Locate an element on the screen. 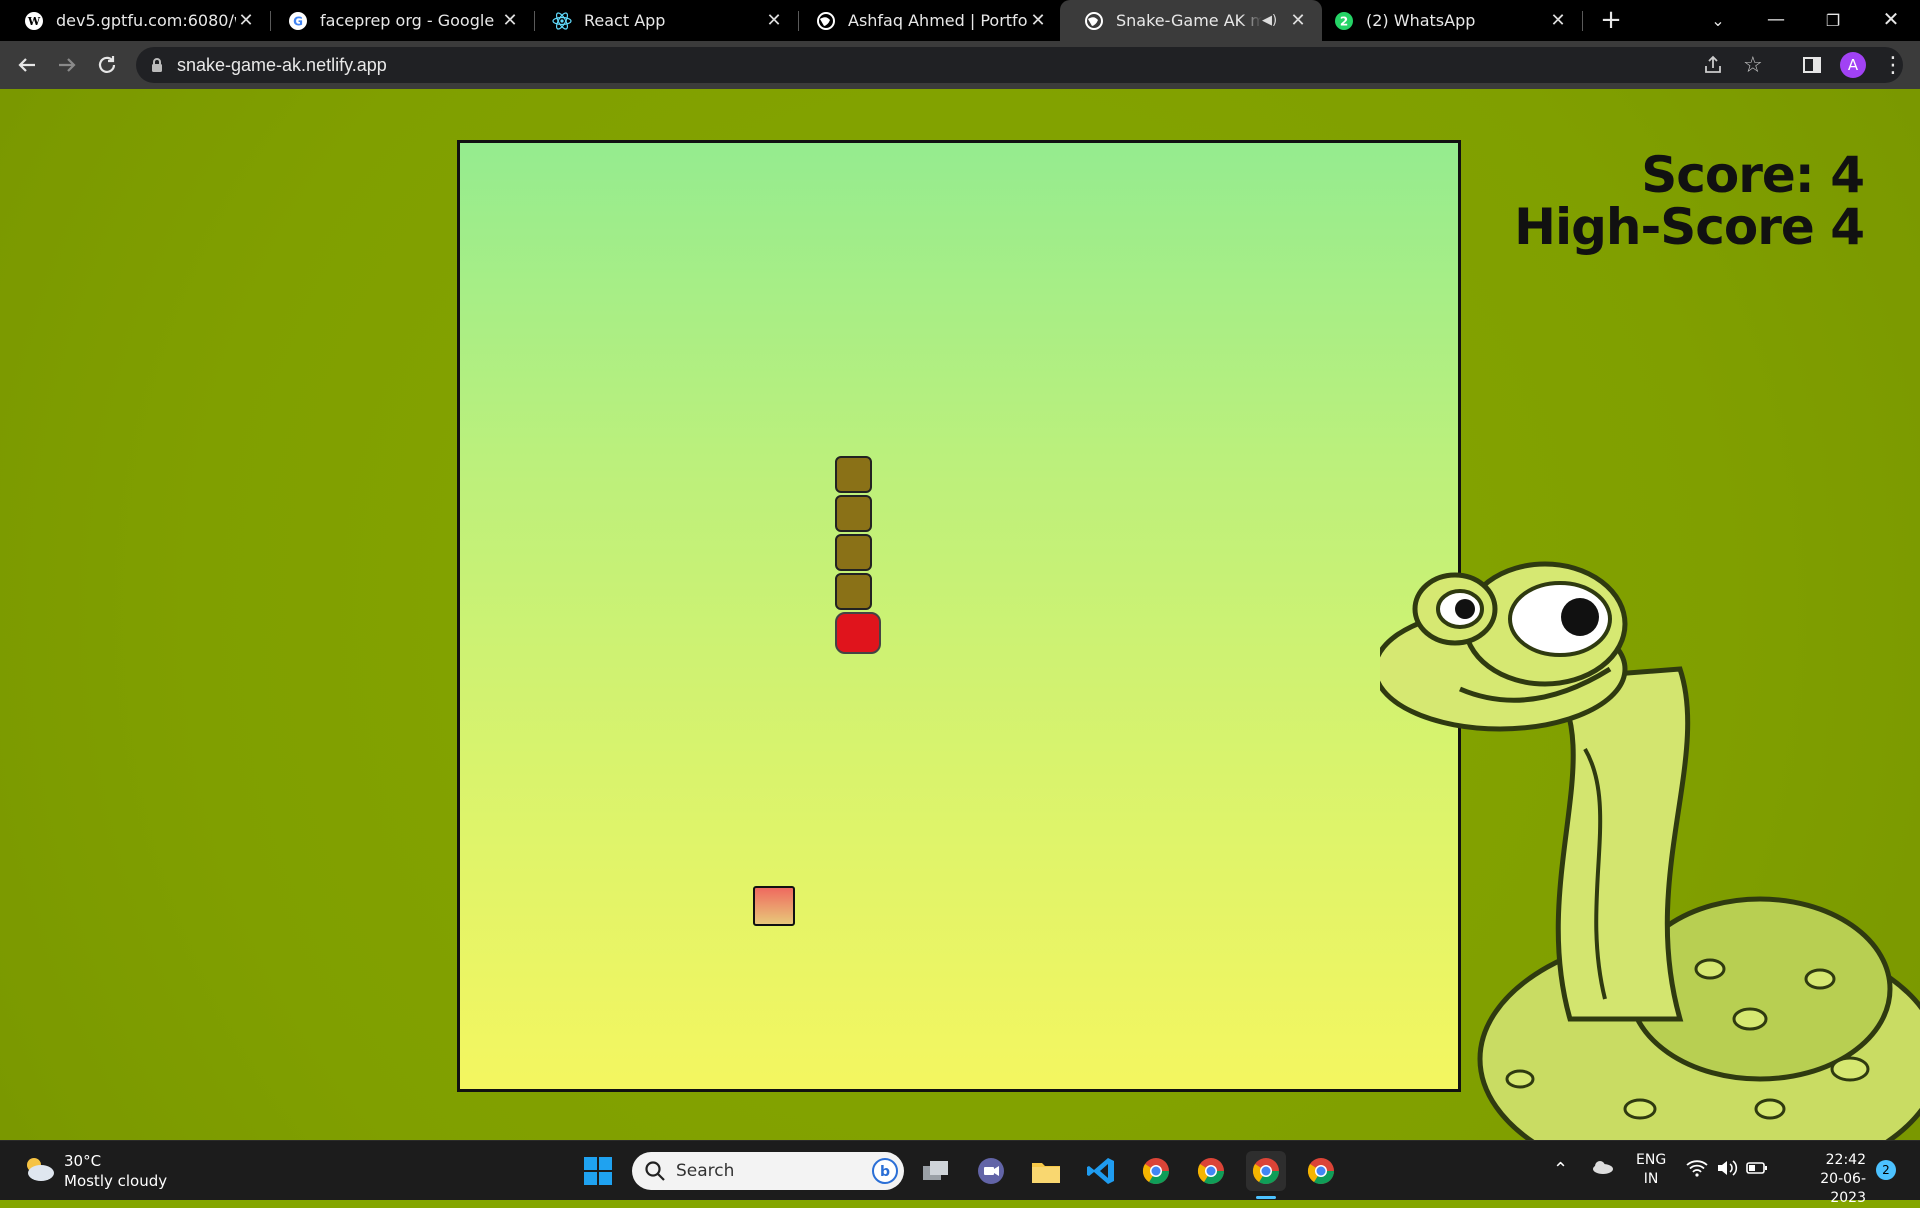  tab-wordpress: W dev5.gptfu.com:6080/wp-ad ✕ is located at coordinates (135, 20).